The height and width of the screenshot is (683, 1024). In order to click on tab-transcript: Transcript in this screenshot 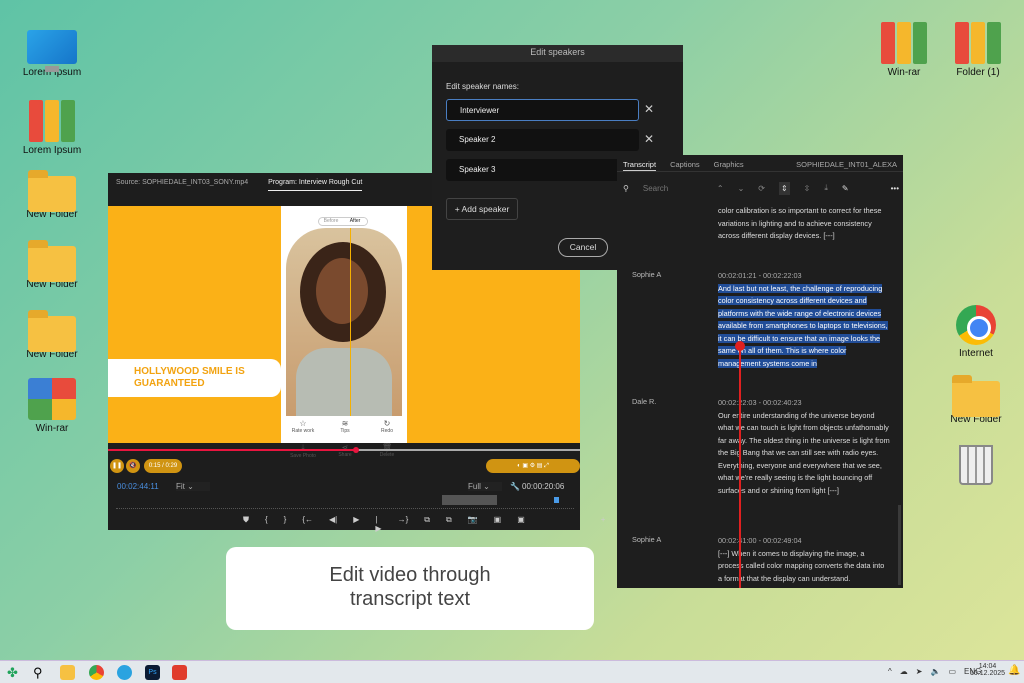, I will do `click(640, 165)`.